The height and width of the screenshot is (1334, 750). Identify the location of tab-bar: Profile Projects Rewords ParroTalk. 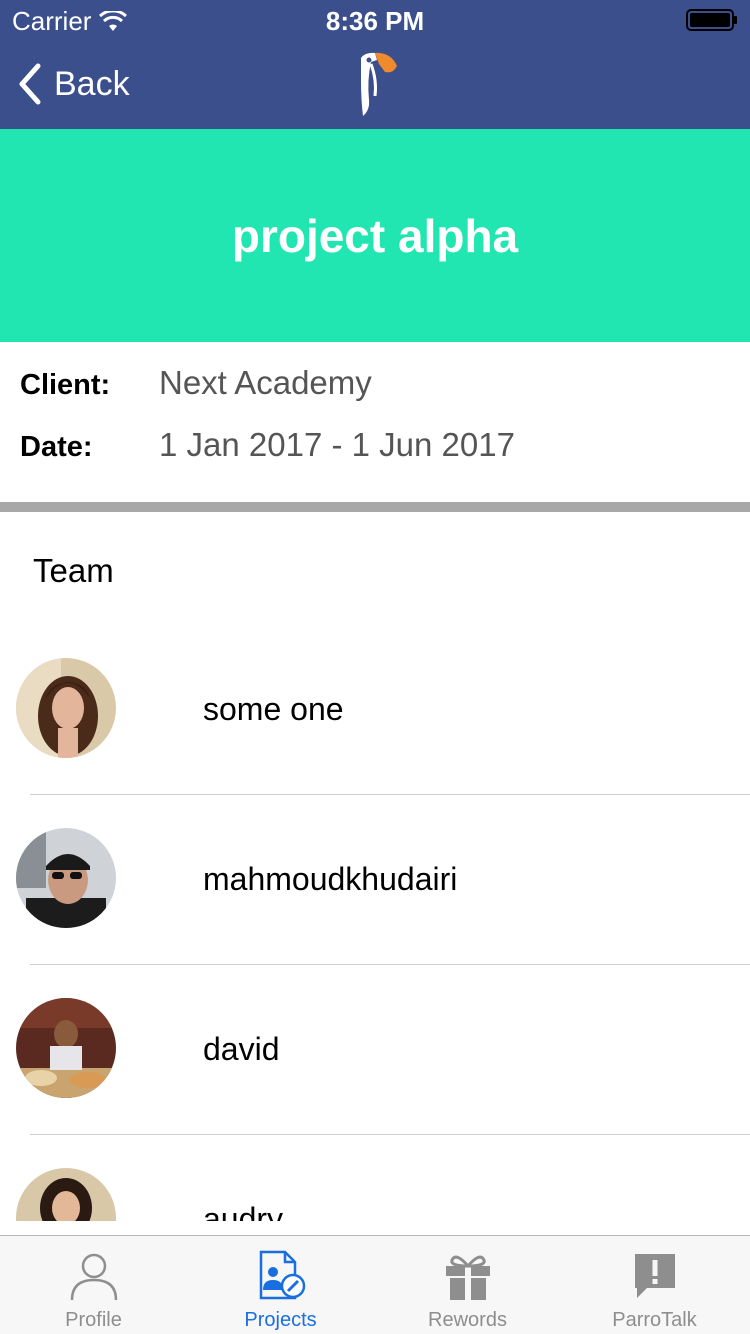
(375, 1284).